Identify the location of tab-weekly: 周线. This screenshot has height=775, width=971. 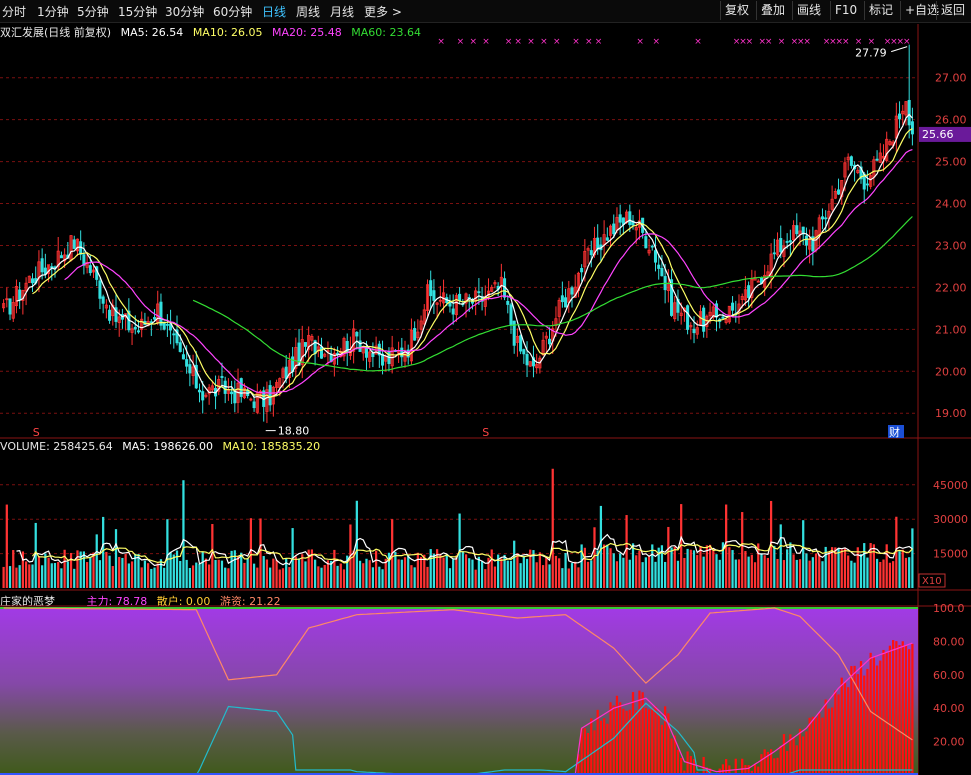
(308, 11).